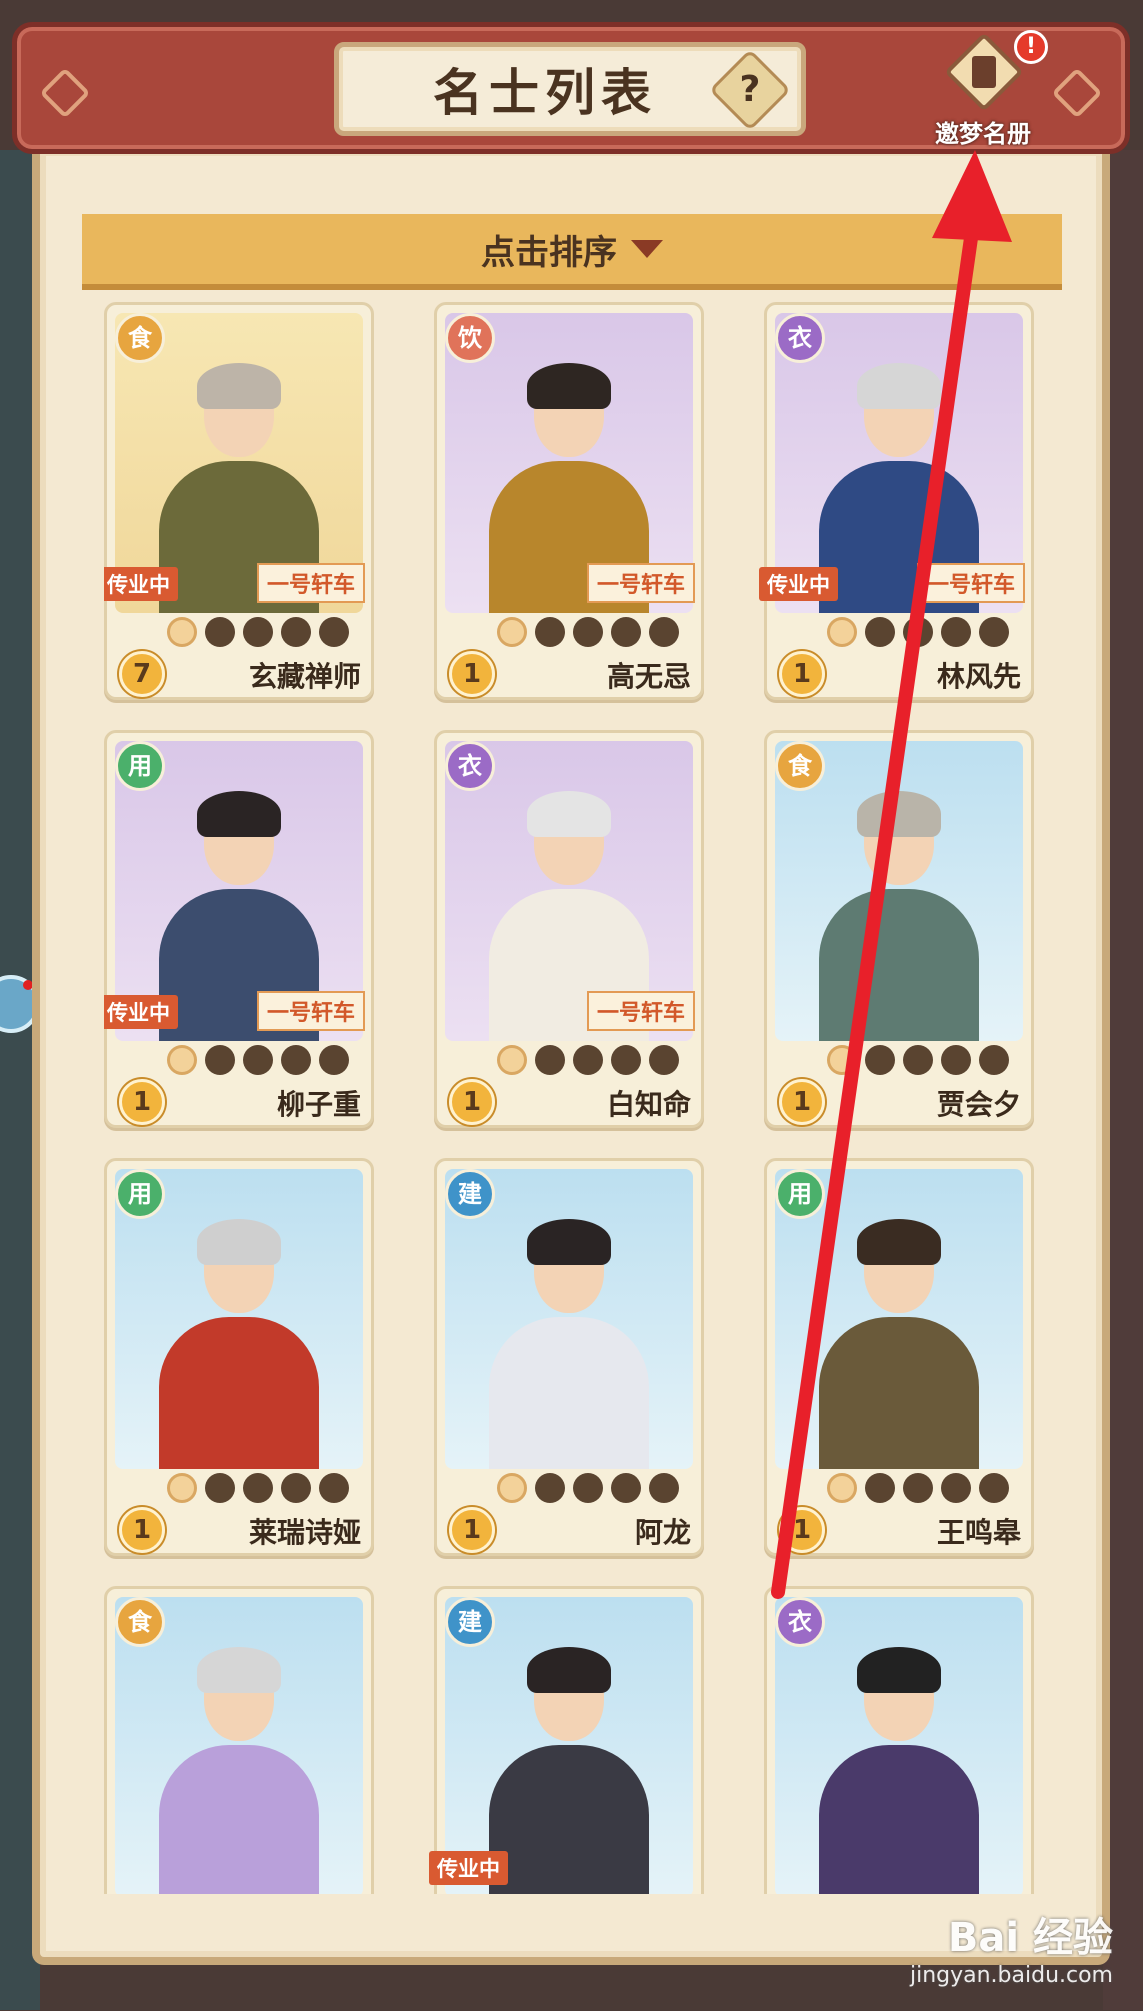 The image size is (1143, 2011). Describe the element at coordinates (572, 252) in the screenshot. I see `sort-button: 点击排序` at that location.